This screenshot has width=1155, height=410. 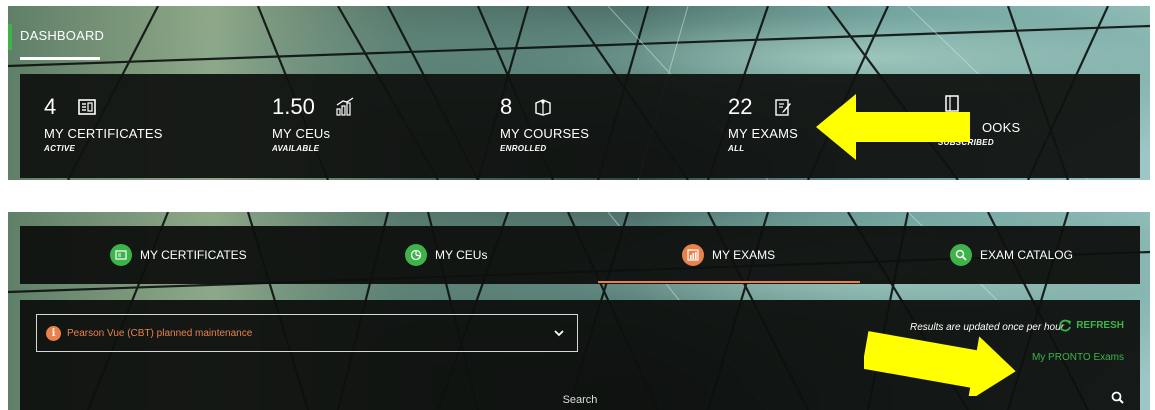 What do you see at coordinates (736, 148) in the screenshot?
I see `stat-sublabel: ALL` at bounding box center [736, 148].